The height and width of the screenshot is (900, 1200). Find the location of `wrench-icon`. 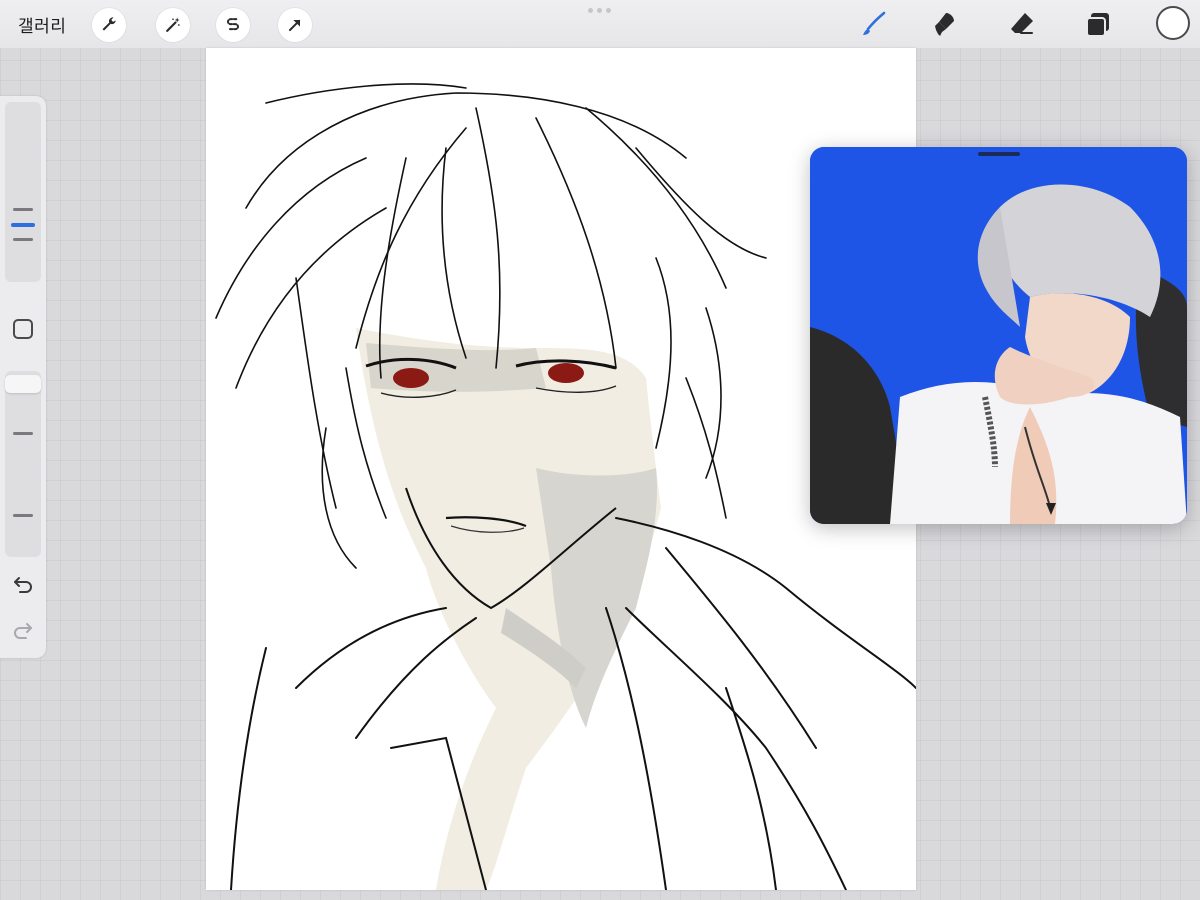

wrench-icon is located at coordinates (109, 25).